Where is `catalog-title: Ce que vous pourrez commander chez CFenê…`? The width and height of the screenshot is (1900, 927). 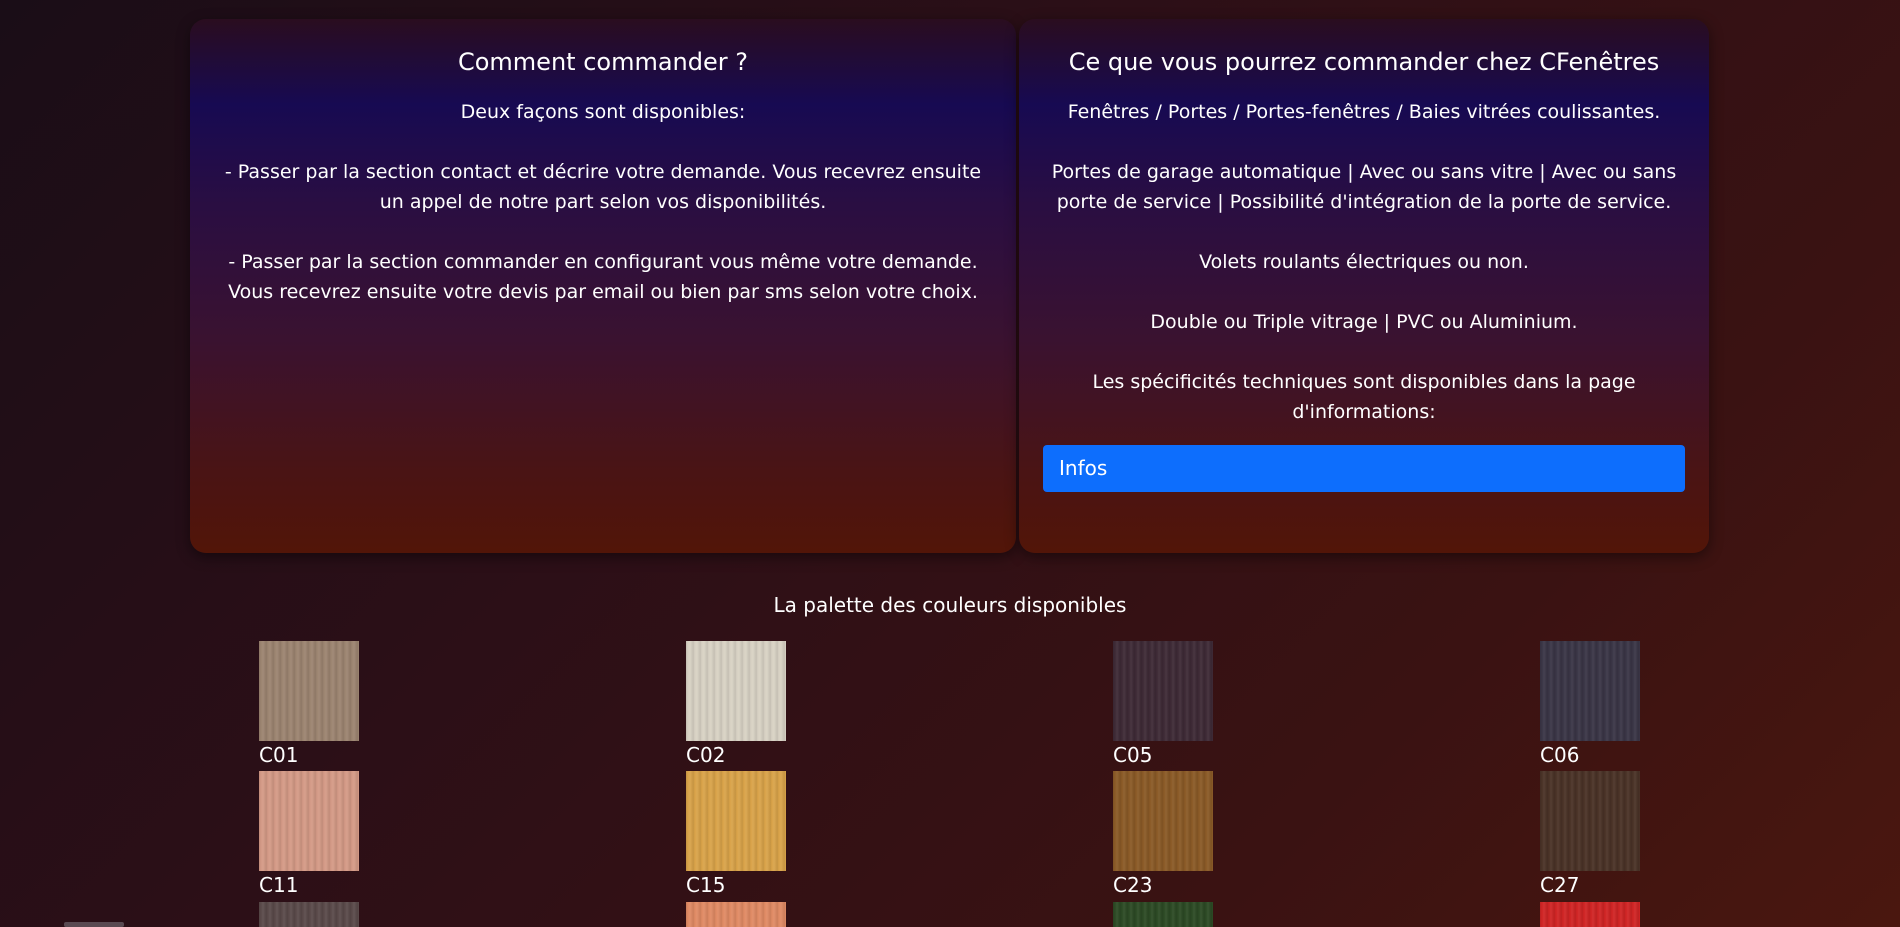
catalog-title: Ce que vous pourrez commander chez CFenê… is located at coordinates (1364, 62).